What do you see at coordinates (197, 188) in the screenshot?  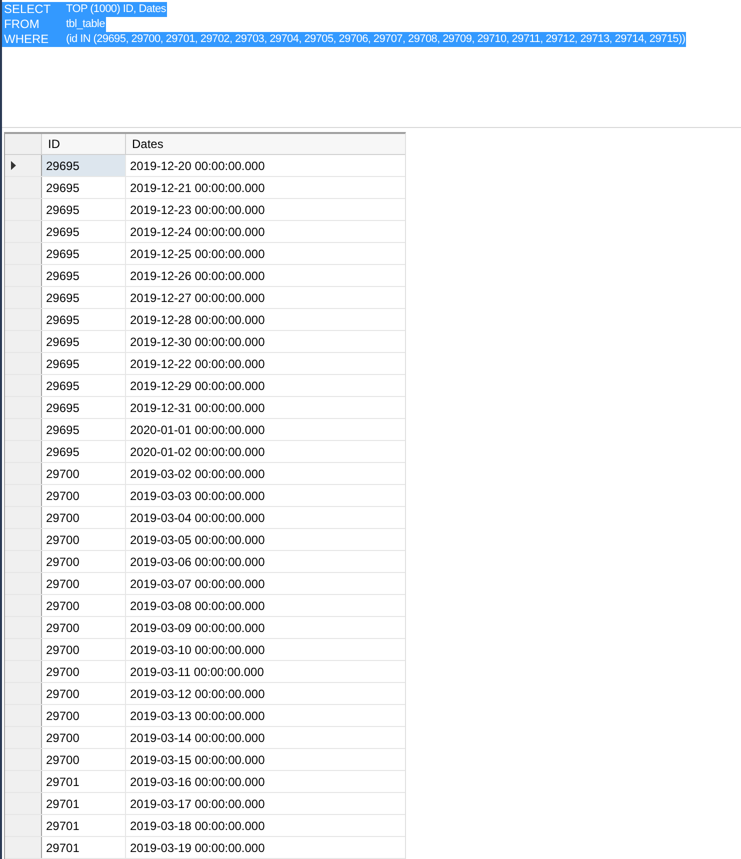 I see `table-cell-text: 2019-12-21 00:00:00.000` at bounding box center [197, 188].